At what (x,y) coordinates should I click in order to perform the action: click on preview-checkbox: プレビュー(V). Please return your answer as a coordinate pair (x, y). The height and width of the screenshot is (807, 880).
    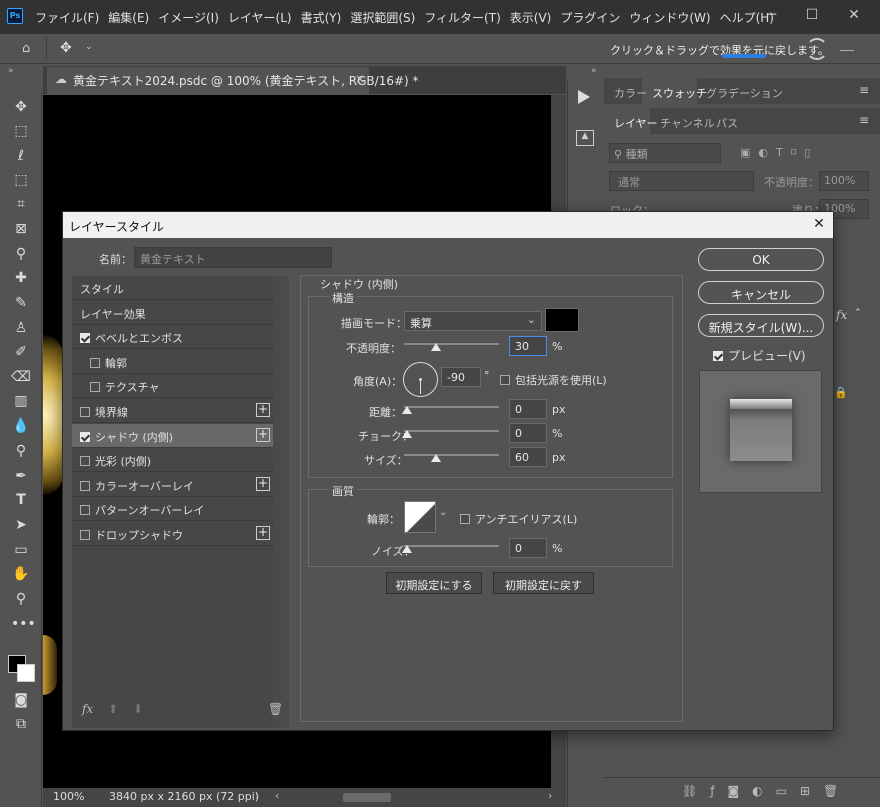
    Looking at the image, I should click on (759, 355).